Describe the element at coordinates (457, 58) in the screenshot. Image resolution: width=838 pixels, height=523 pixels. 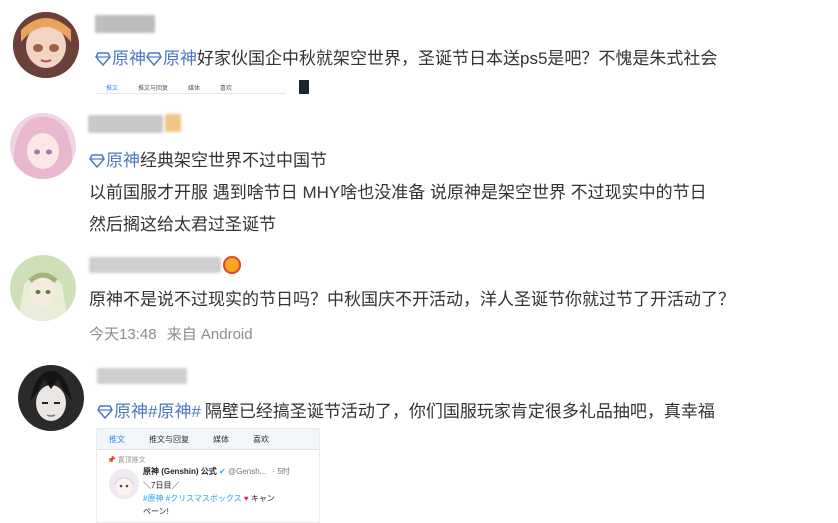
I see `post-body: 好家伙国企中秋就架空世界，圣诞节日本送ps5是吧？不愧是朱式社会` at that location.